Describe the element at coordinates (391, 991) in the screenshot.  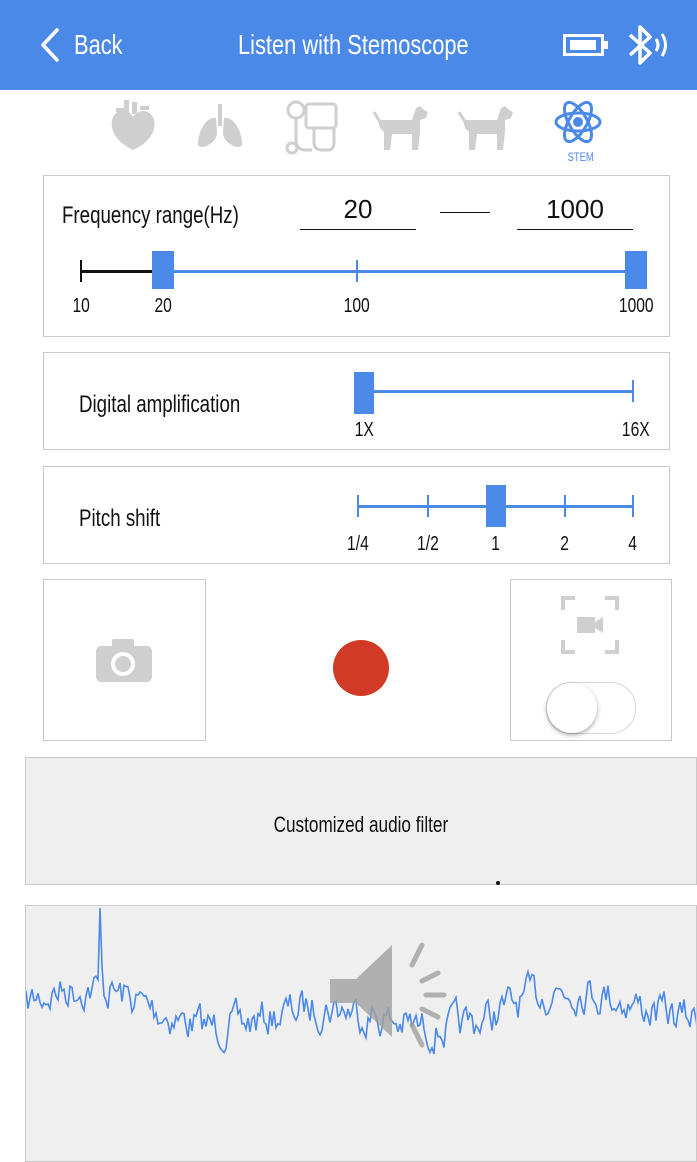
I see `speaker-volume-icon` at that location.